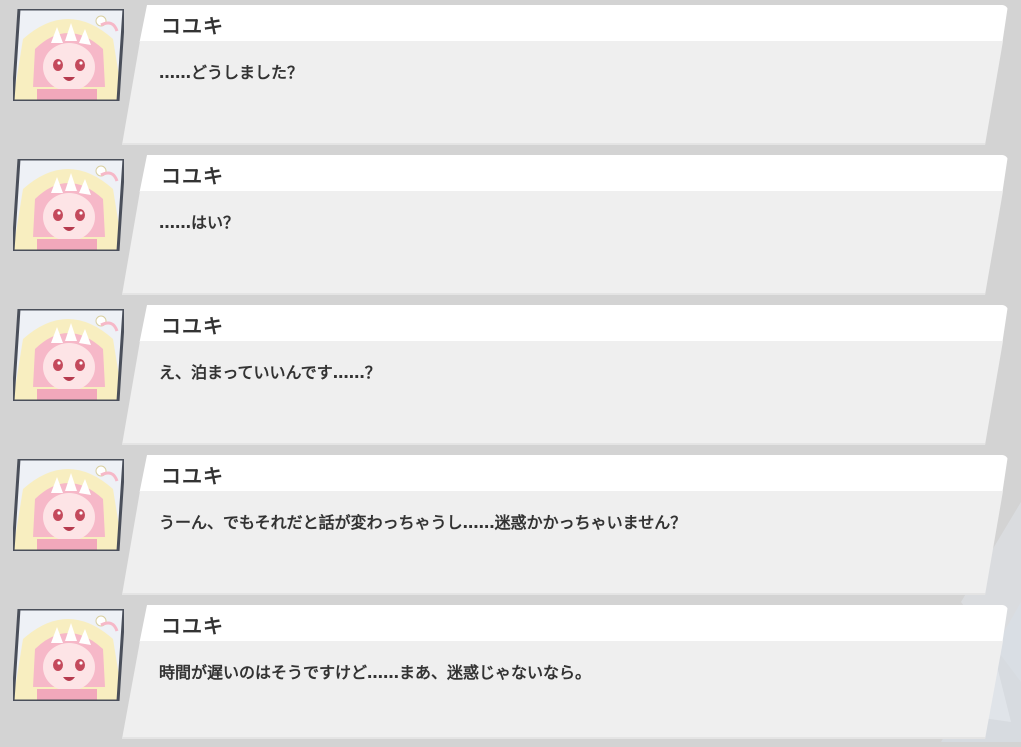 The width and height of the screenshot is (1021, 747). I want to click on dialogue-text: 時間が遅いのはそうですけど……まあ、迷惑じゃないなら。, so click(375, 672).